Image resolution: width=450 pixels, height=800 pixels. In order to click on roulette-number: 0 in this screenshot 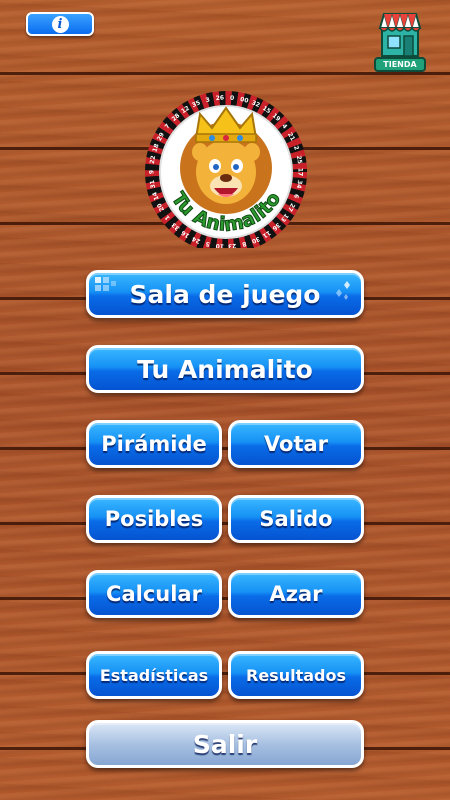, I will do `click(232, 98)`.